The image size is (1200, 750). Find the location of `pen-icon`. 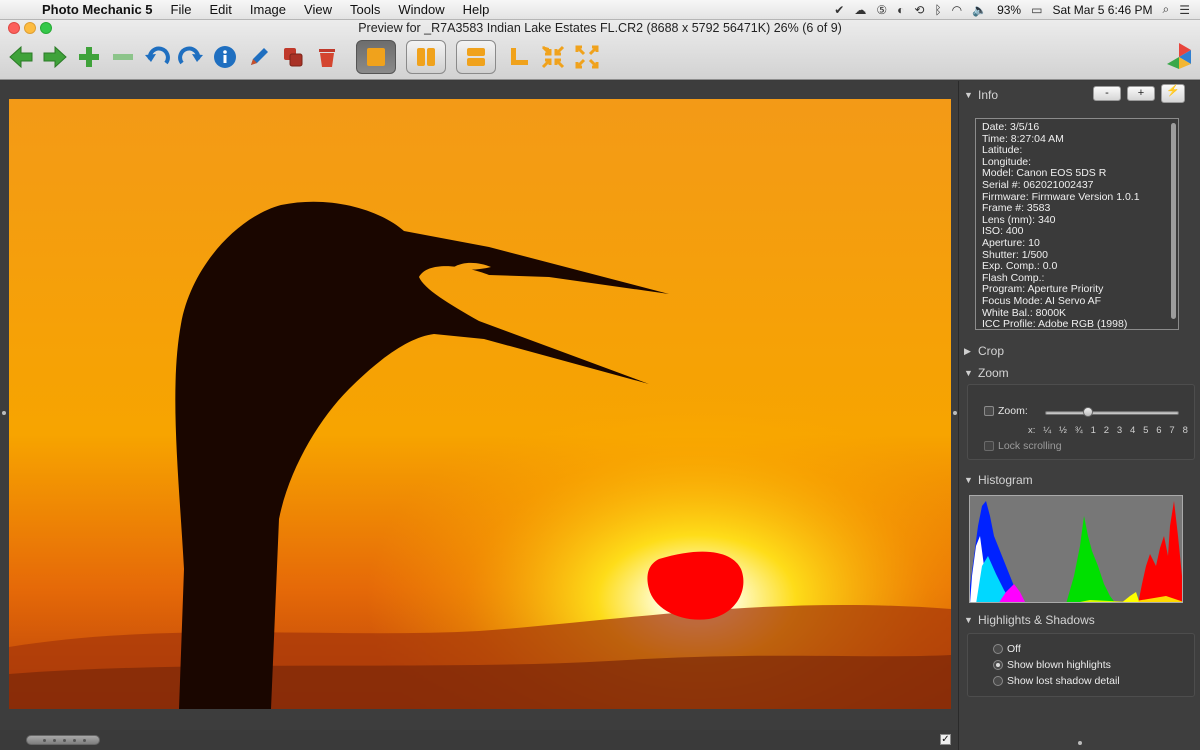

pen-icon is located at coordinates (259, 57).